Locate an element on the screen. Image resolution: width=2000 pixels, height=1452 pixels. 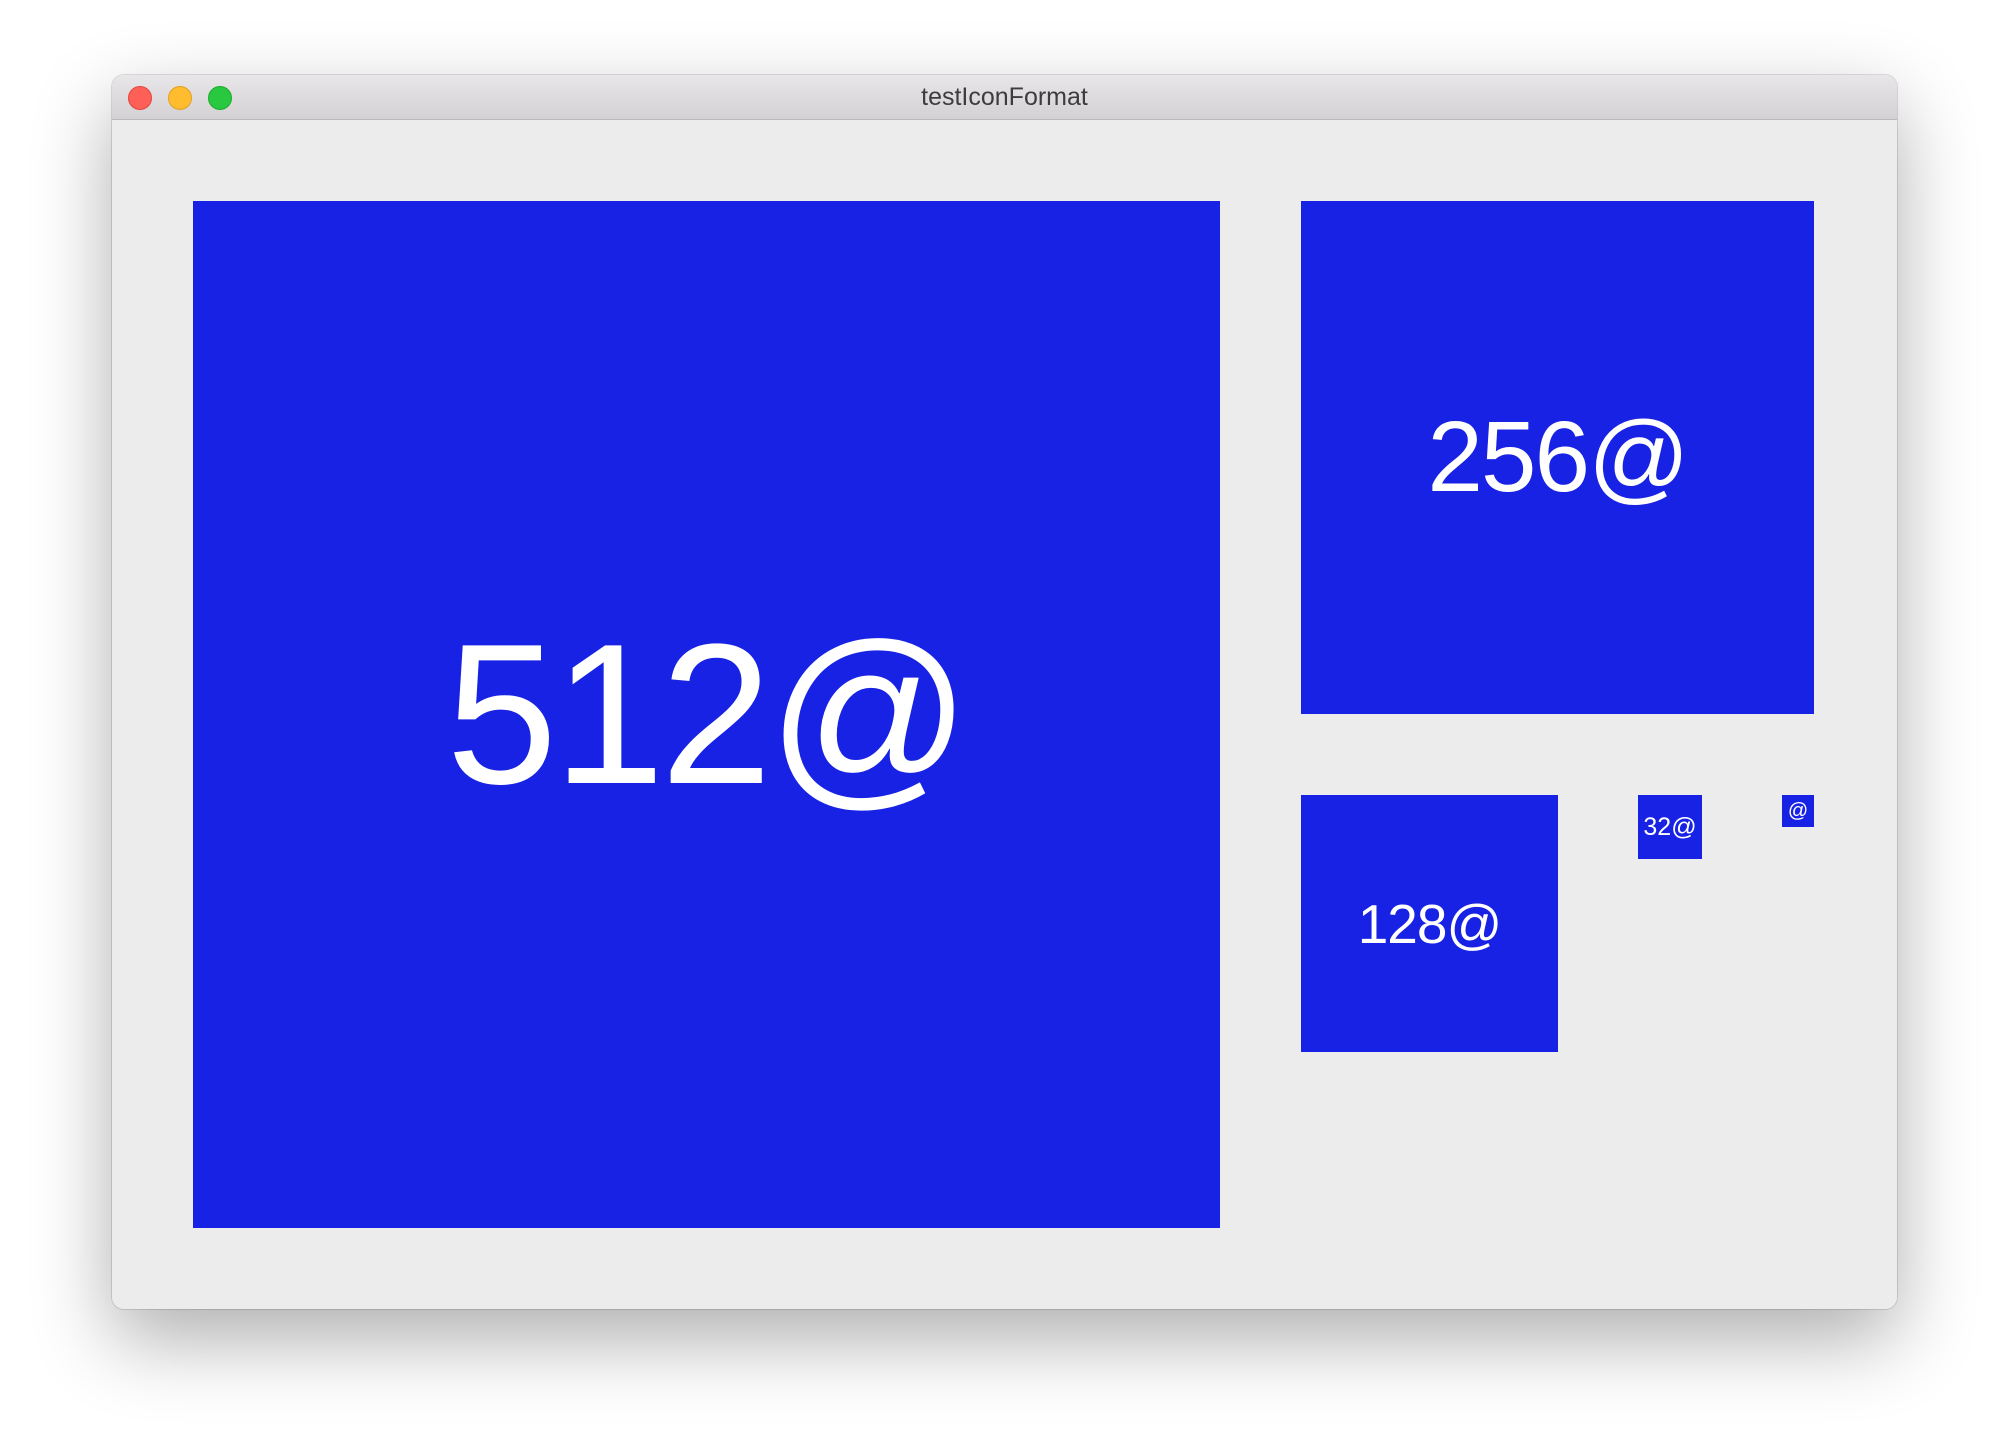
icon-16-tile: @ is located at coordinates (1798, 811).